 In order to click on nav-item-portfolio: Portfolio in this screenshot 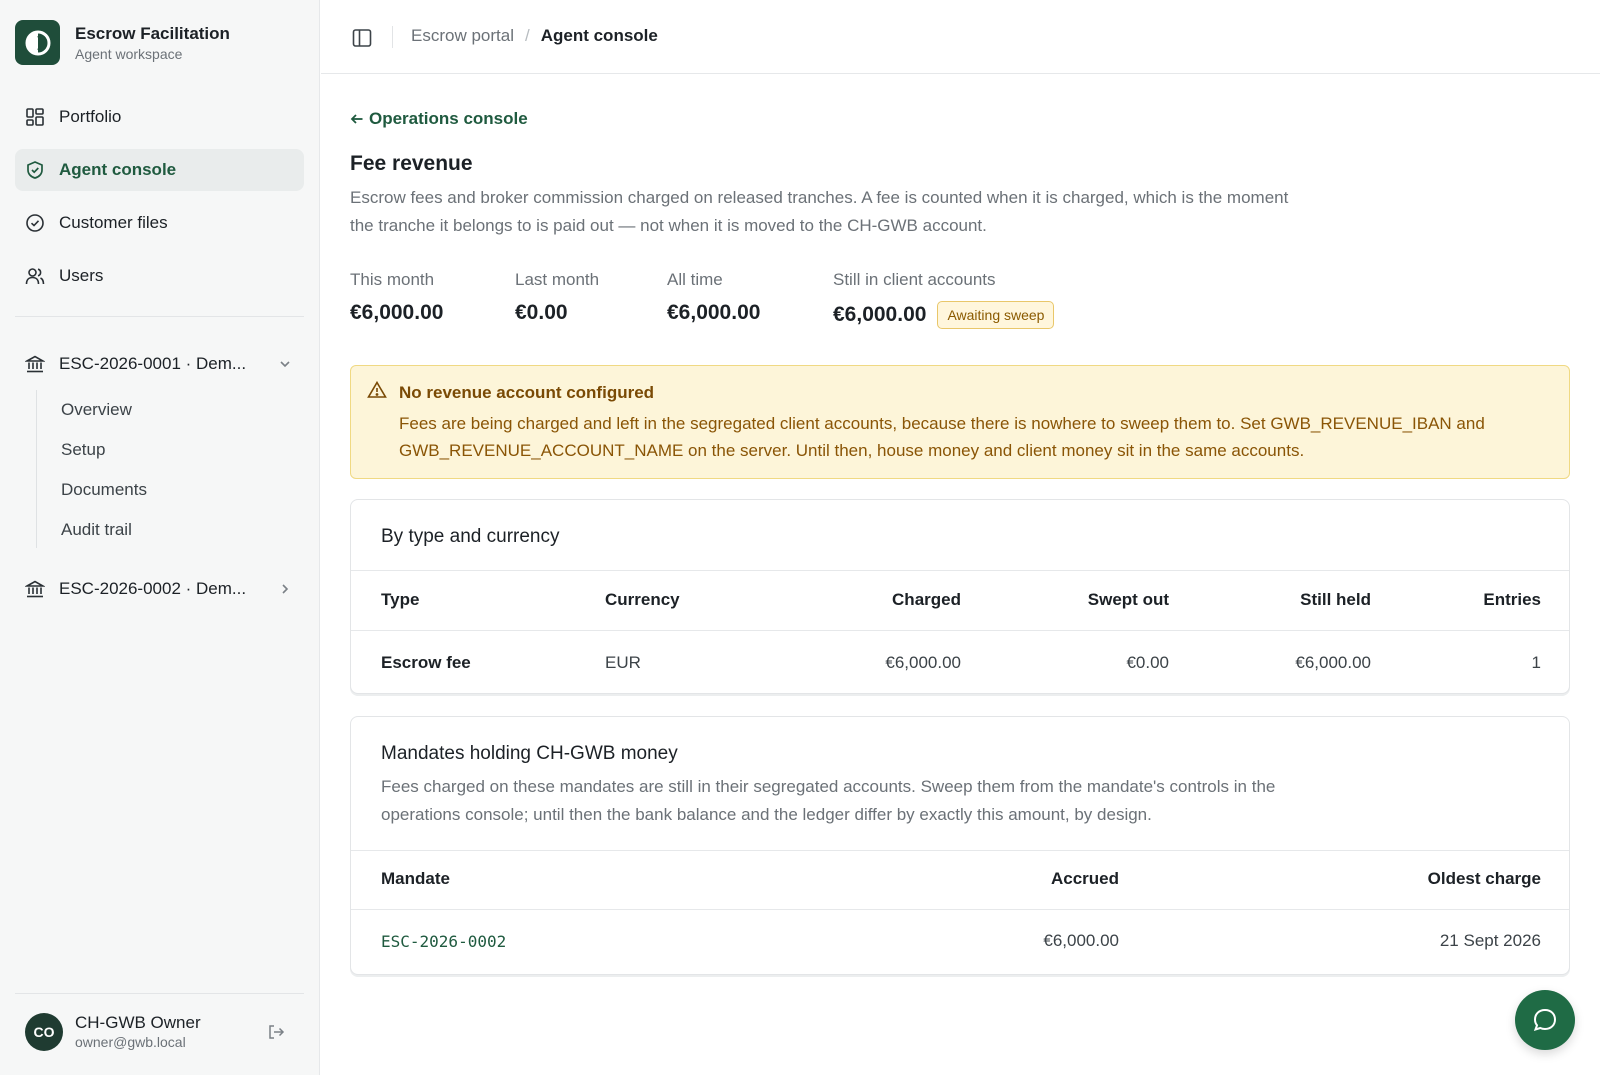, I will do `click(159, 117)`.